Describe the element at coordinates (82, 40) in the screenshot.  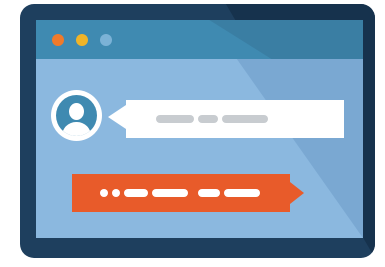
I see `minimize-window-button` at that location.